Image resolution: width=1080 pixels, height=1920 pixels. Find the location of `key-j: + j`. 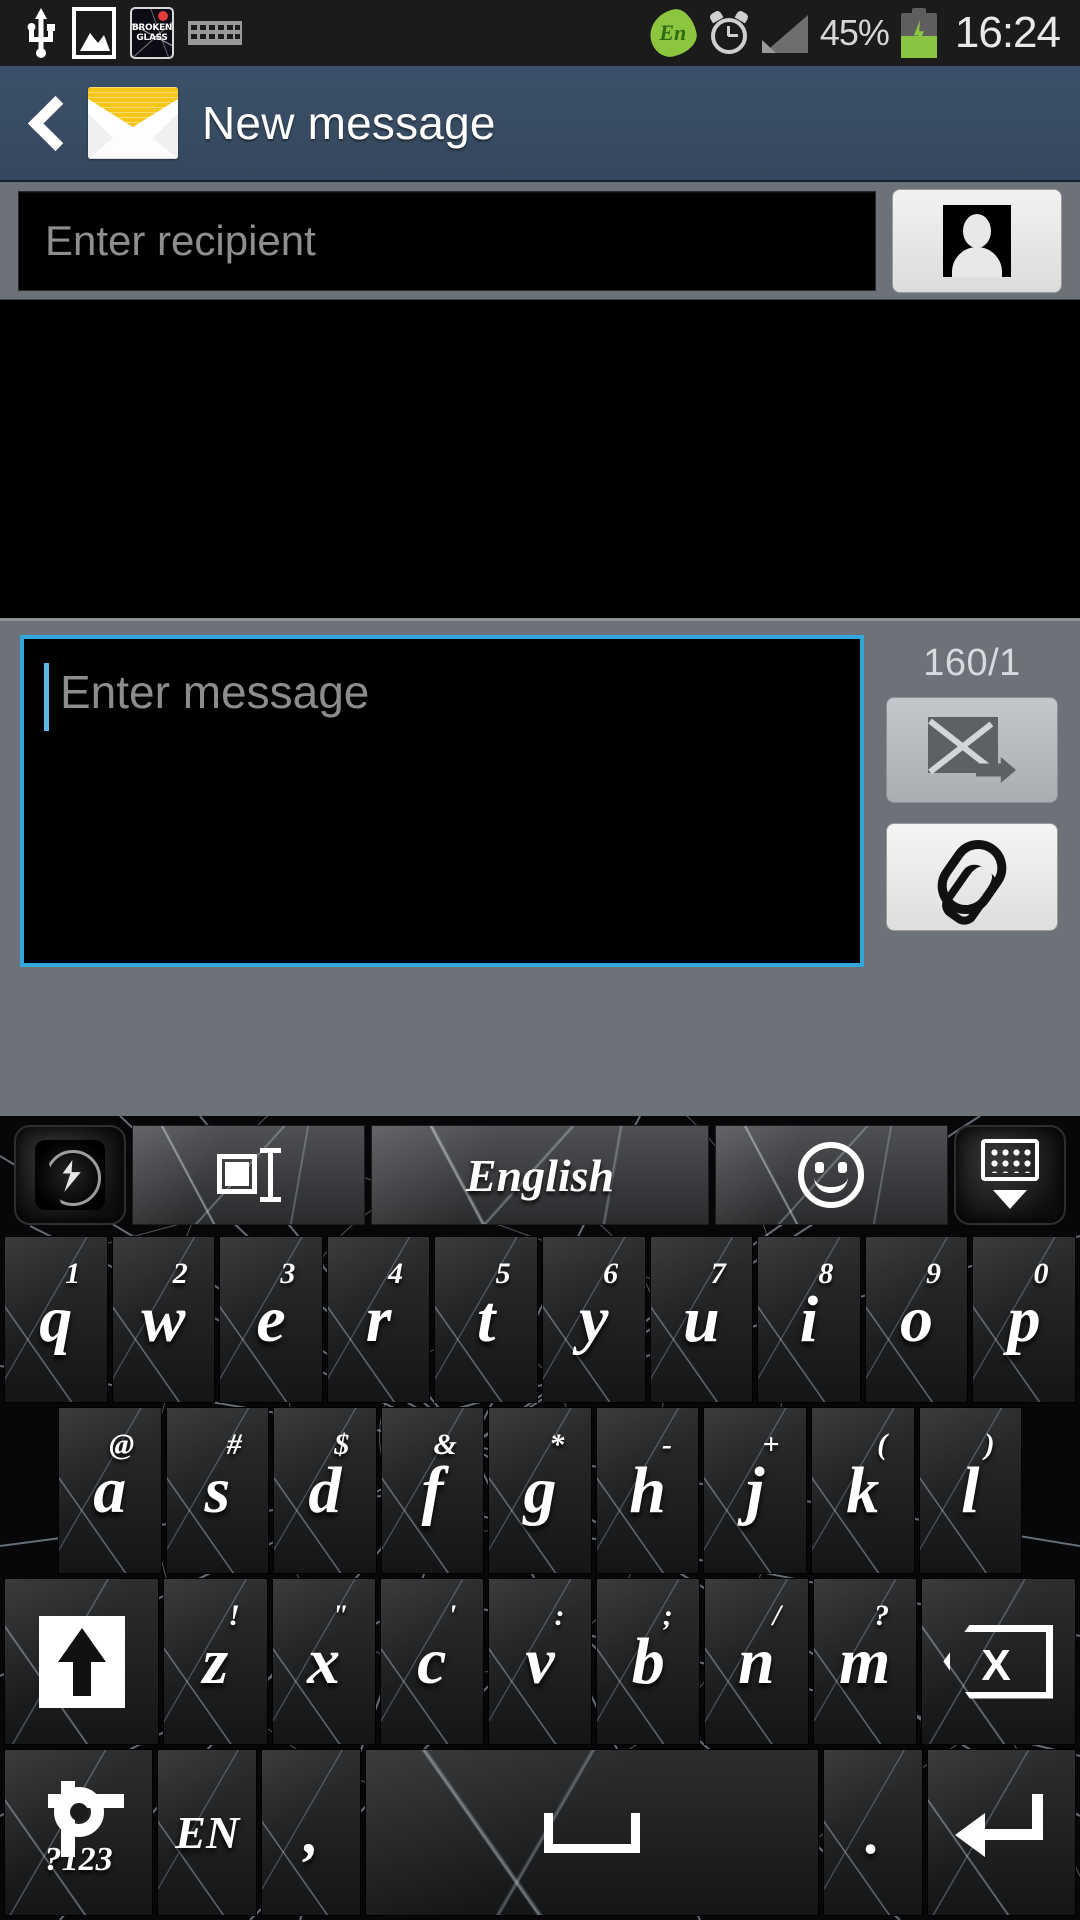

key-j: + j is located at coordinates (755, 1490).